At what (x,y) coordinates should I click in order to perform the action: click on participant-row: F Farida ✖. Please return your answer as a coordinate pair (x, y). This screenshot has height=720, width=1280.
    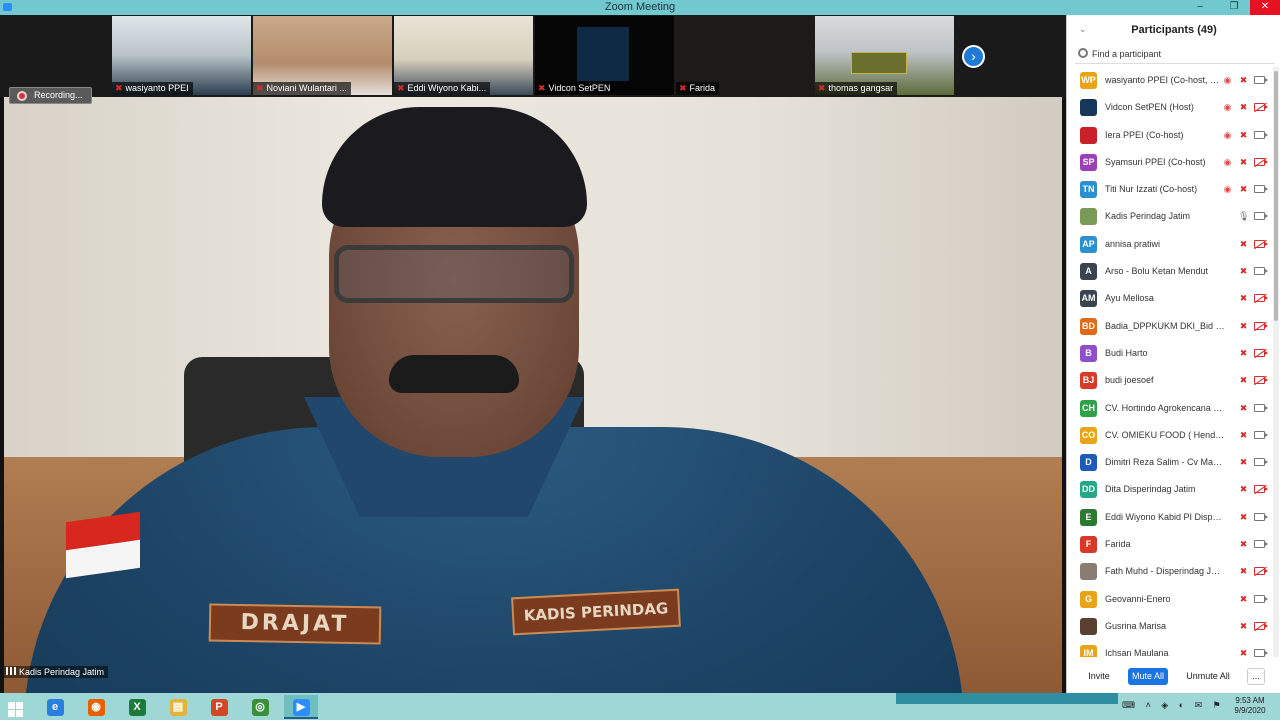
    Looking at the image, I should click on (1170, 544).